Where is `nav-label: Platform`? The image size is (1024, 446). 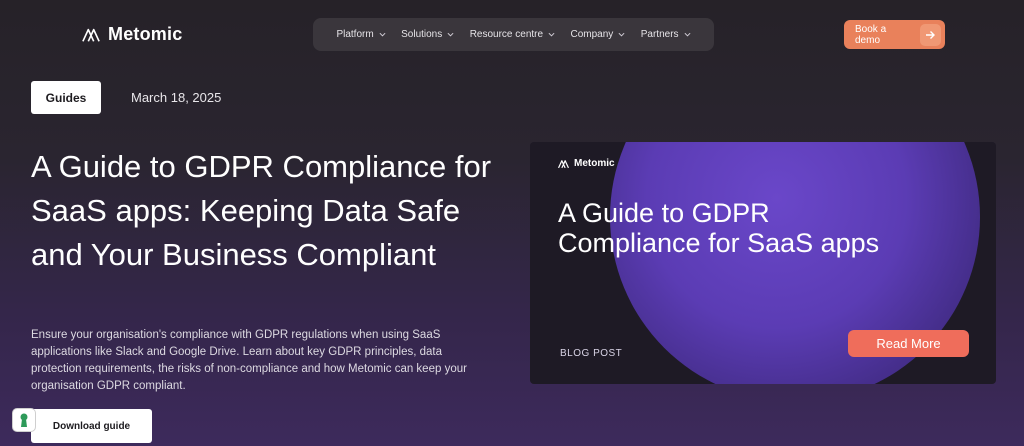
nav-label: Platform is located at coordinates (355, 34).